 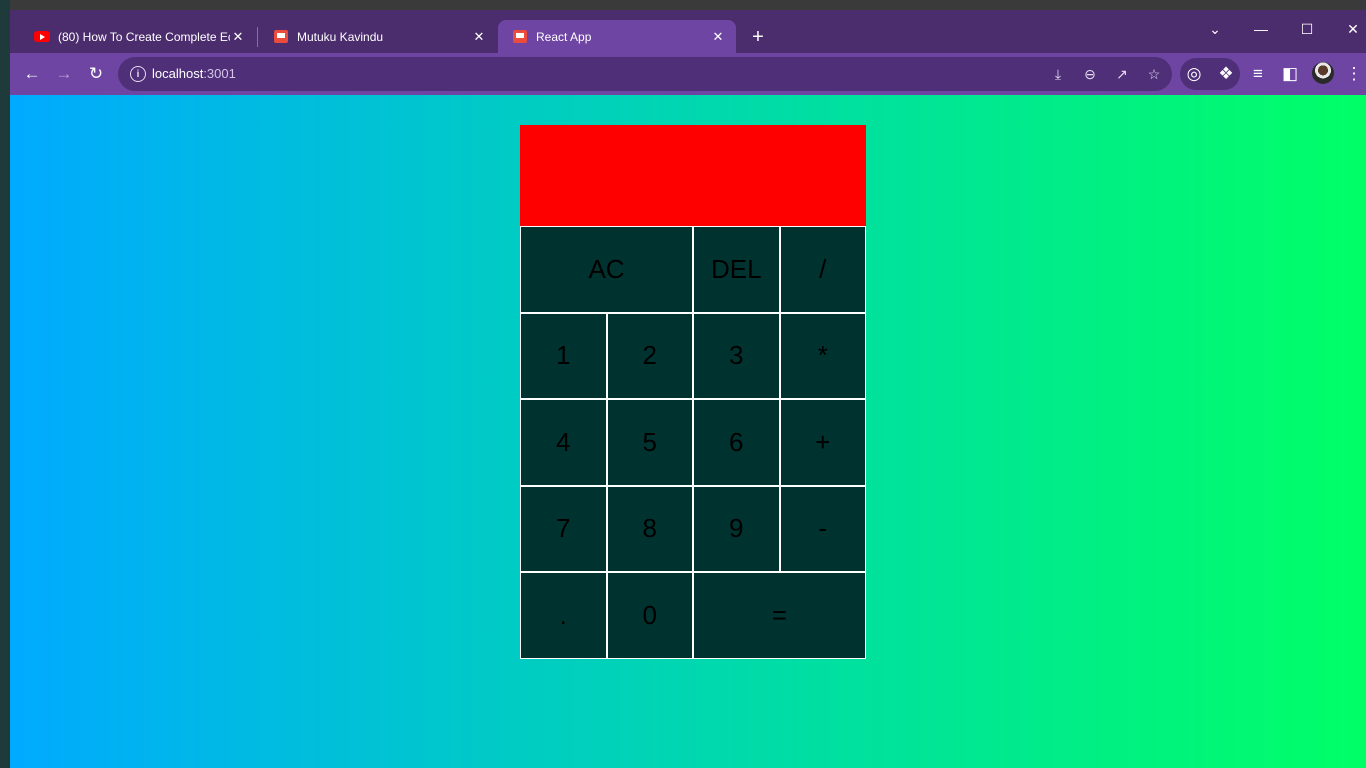 I want to click on tab-separator, so click(x=257, y=37).